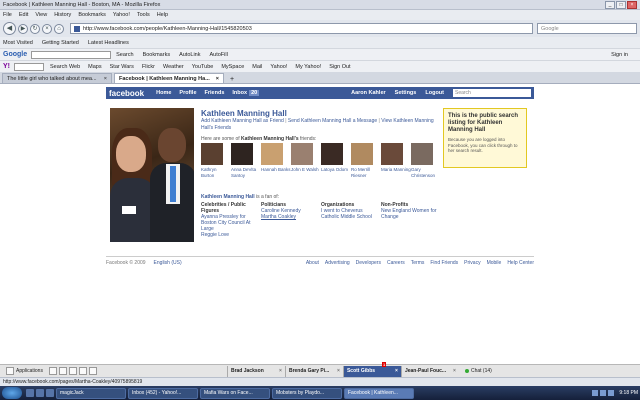  Describe the element at coordinates (478, 371) in the screenshot. I see `chat-online-button: Chat (14)` at that location.